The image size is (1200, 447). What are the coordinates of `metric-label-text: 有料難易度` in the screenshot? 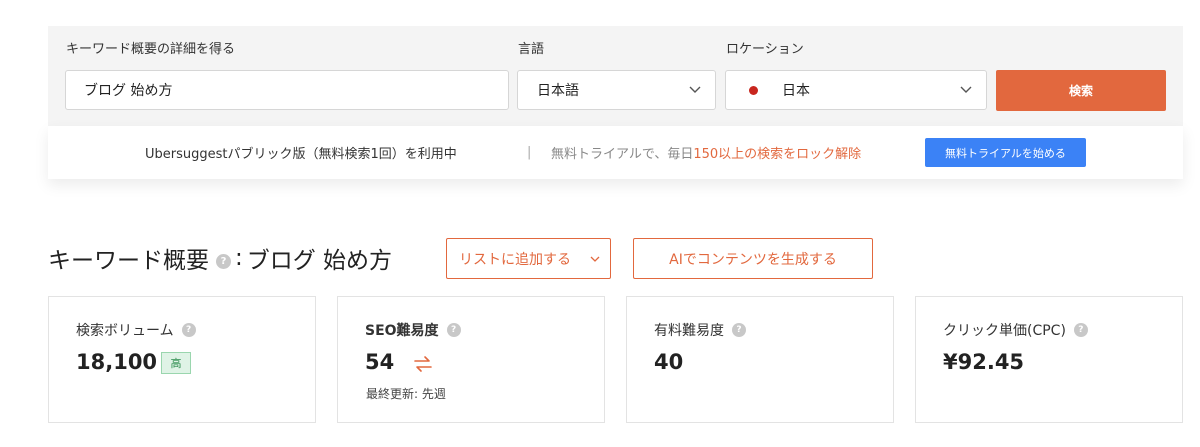 It's located at (689, 331).